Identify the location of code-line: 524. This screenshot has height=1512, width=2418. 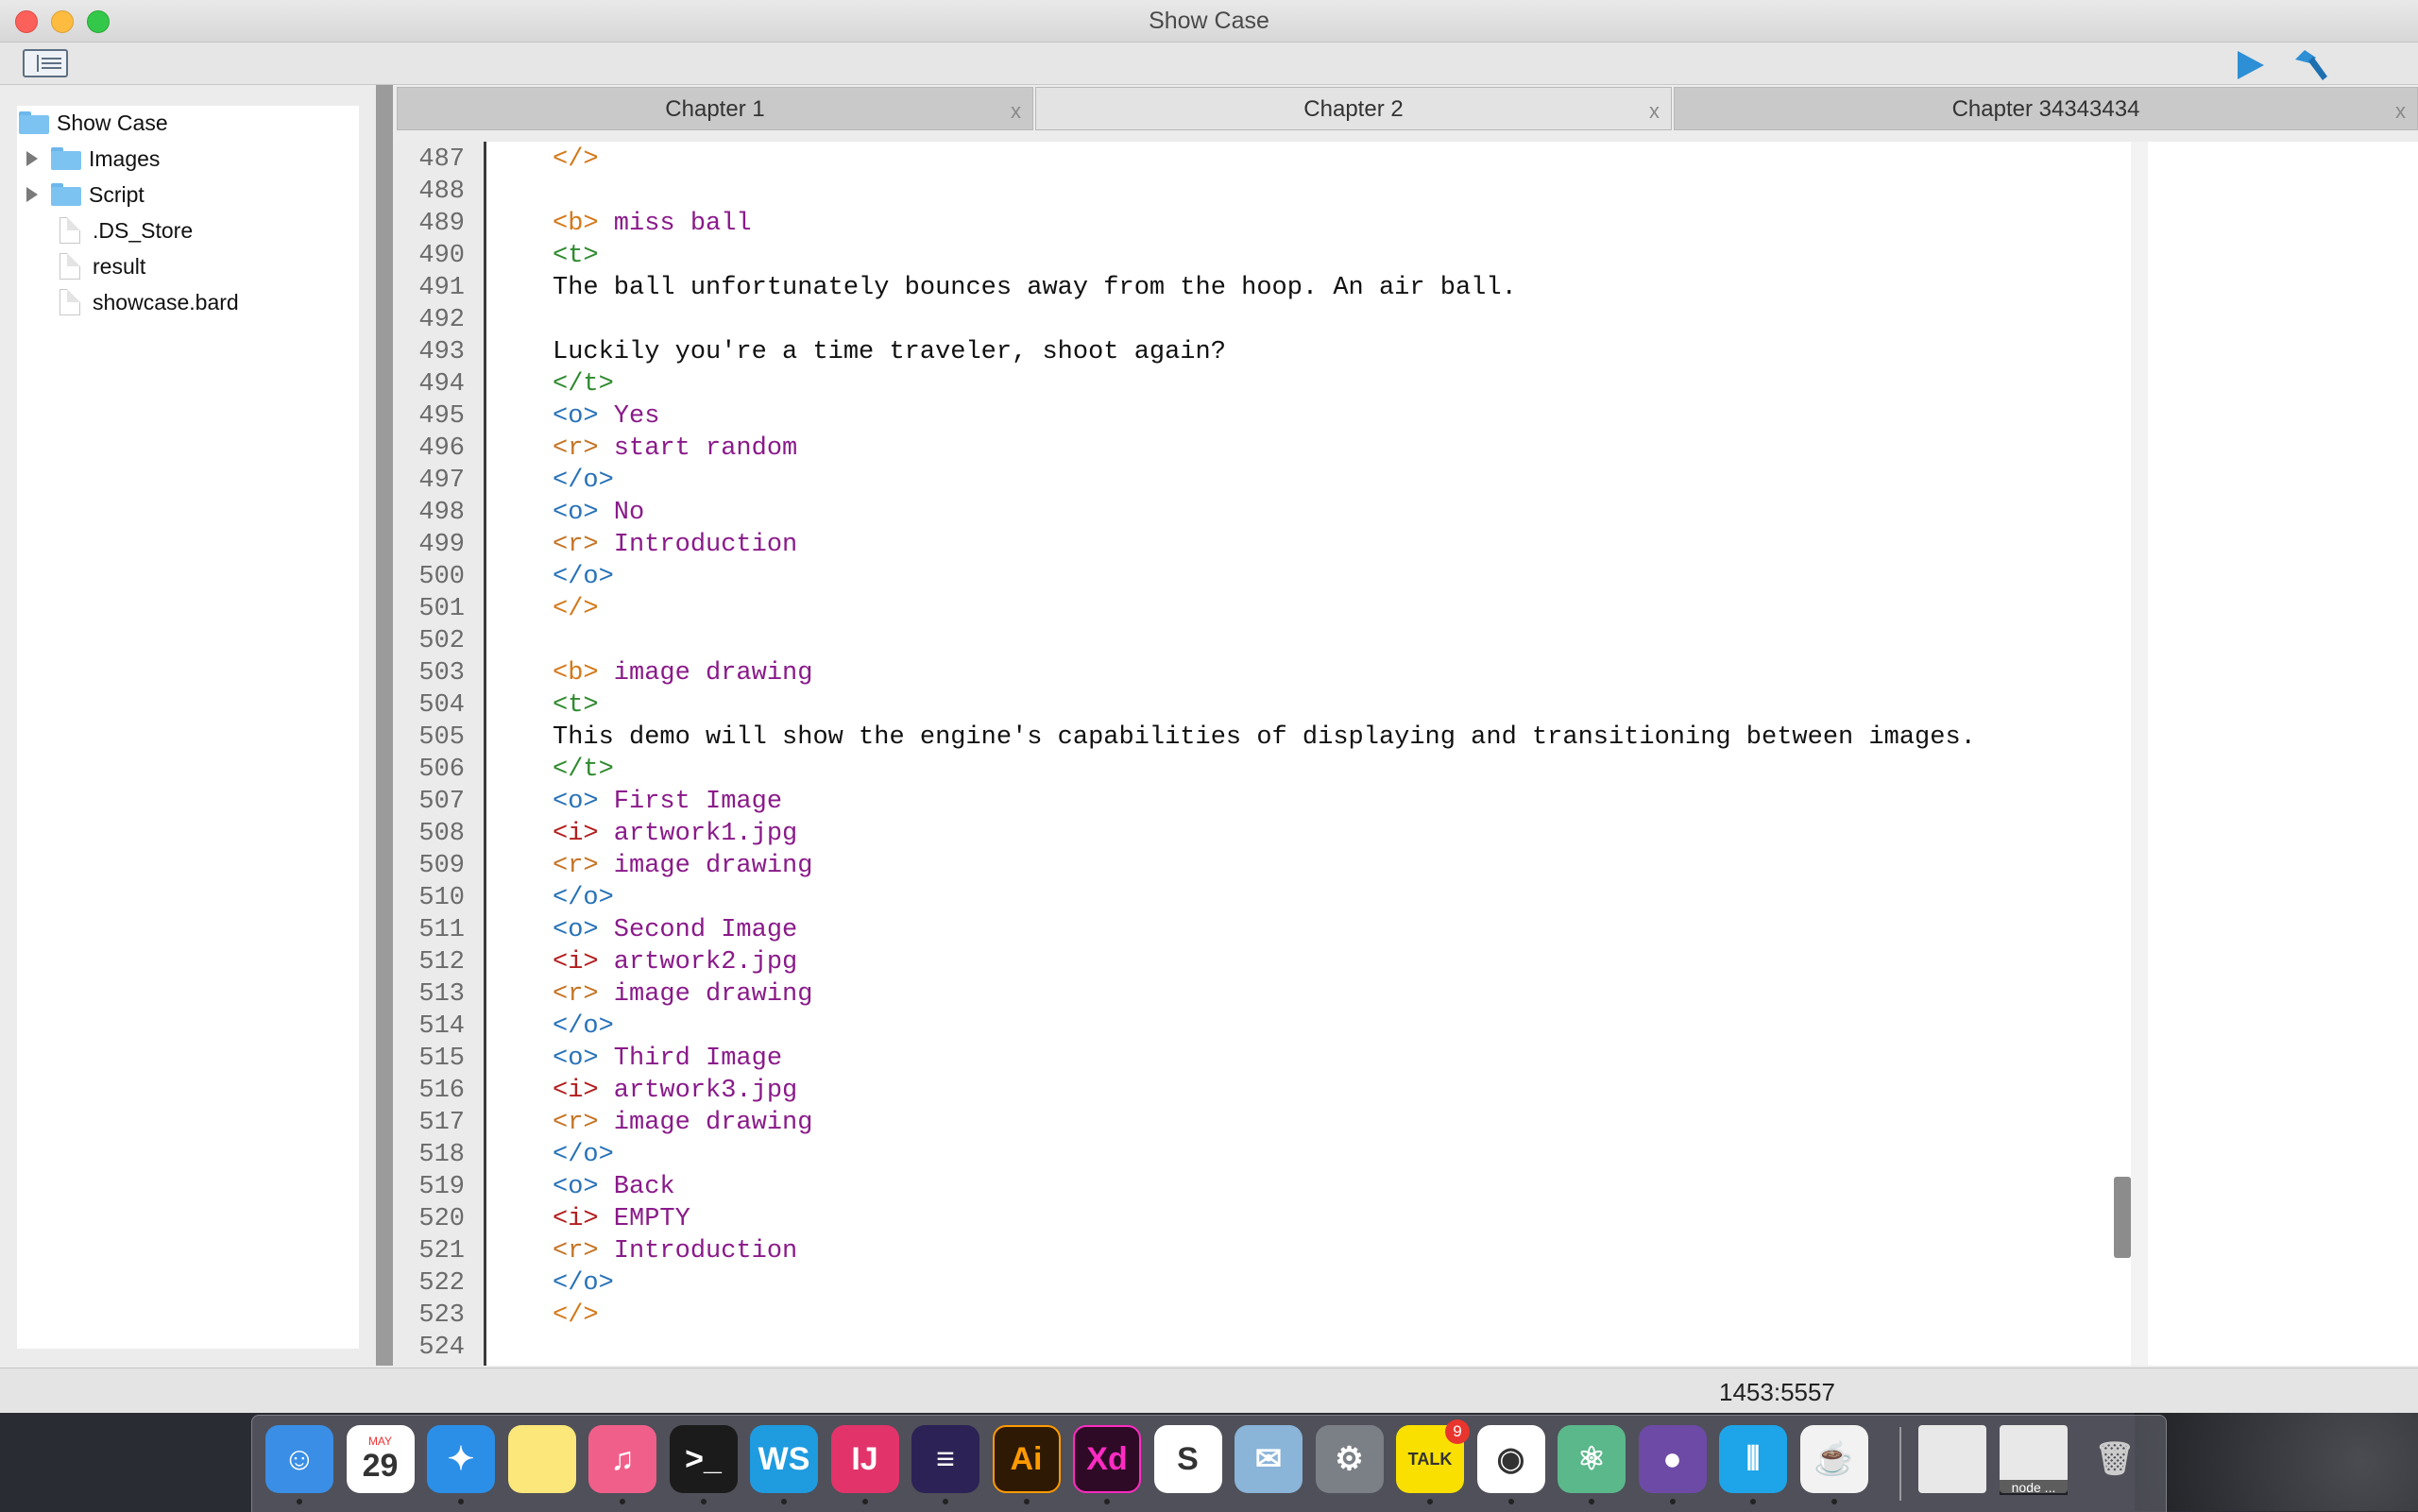
(1255, 1348).